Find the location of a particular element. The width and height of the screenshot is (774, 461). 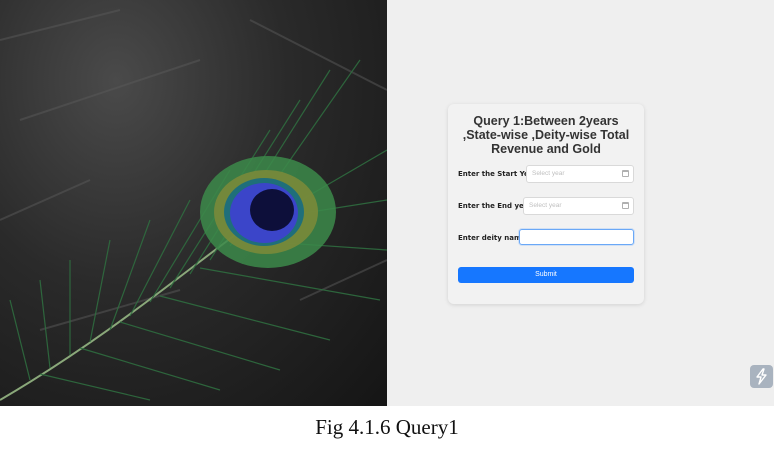

figure-caption: Fig 4.1.6 Query1 is located at coordinates (387, 427).